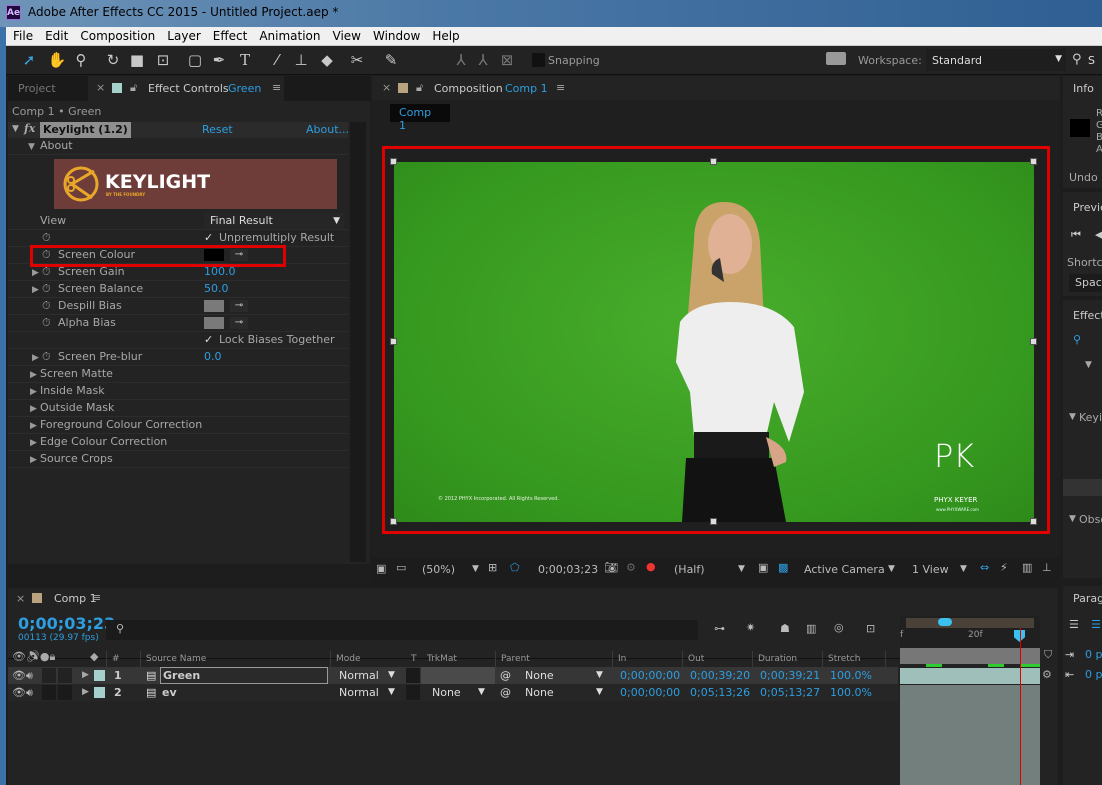 The image size is (1102, 785). Describe the element at coordinates (438, 569) in the screenshot. I see `zoom-select: (50%)` at that location.